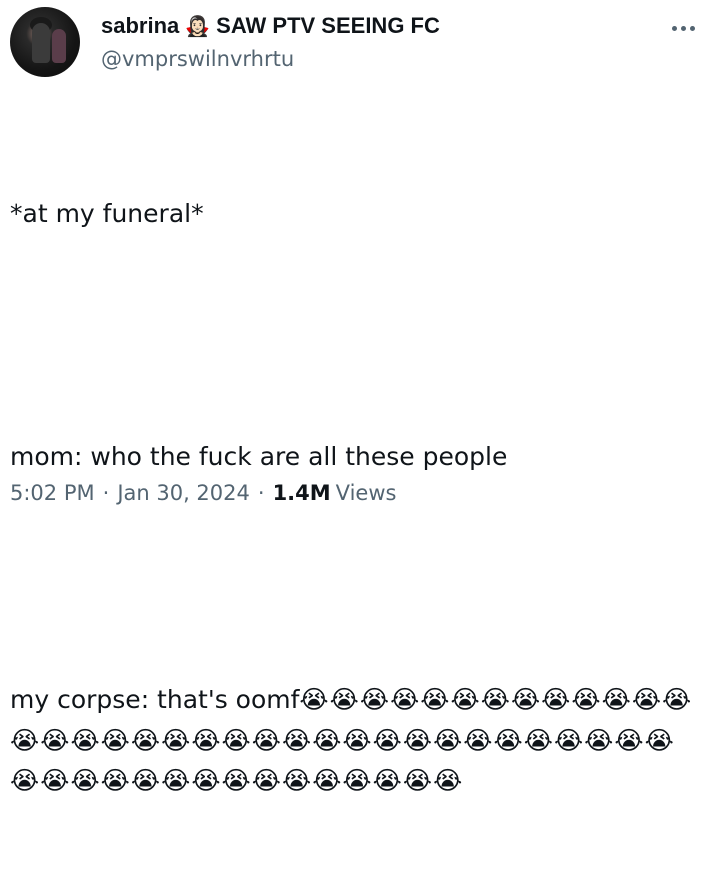 This screenshot has width=716, height=883. I want to click on display-name: sabrina, so click(140, 26).